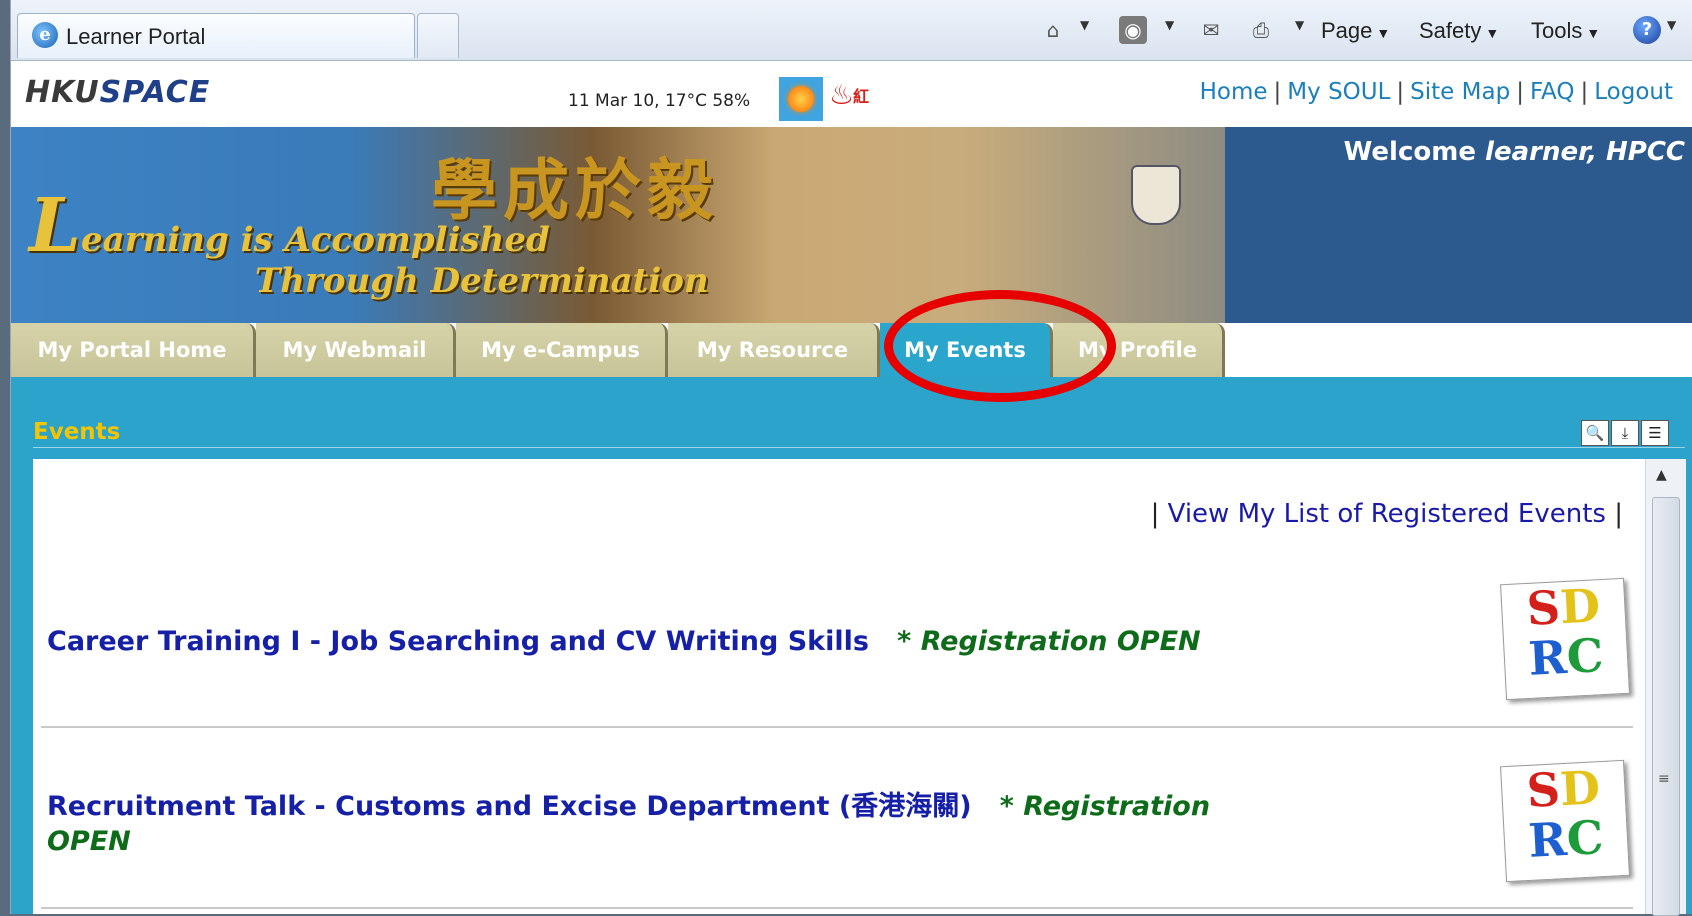 Image resolution: width=1692 pixels, height=916 pixels. I want to click on registration-status: * Registration OPEN, so click(1049, 641).